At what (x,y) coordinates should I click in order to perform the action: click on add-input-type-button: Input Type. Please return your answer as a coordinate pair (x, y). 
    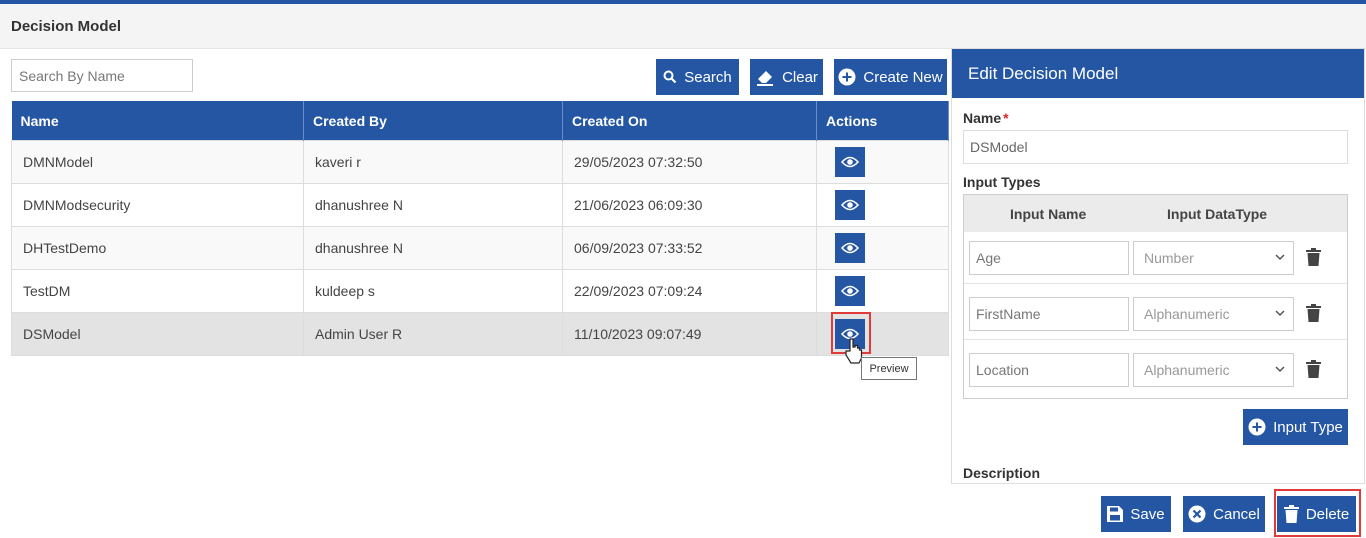
    Looking at the image, I should click on (1295, 427).